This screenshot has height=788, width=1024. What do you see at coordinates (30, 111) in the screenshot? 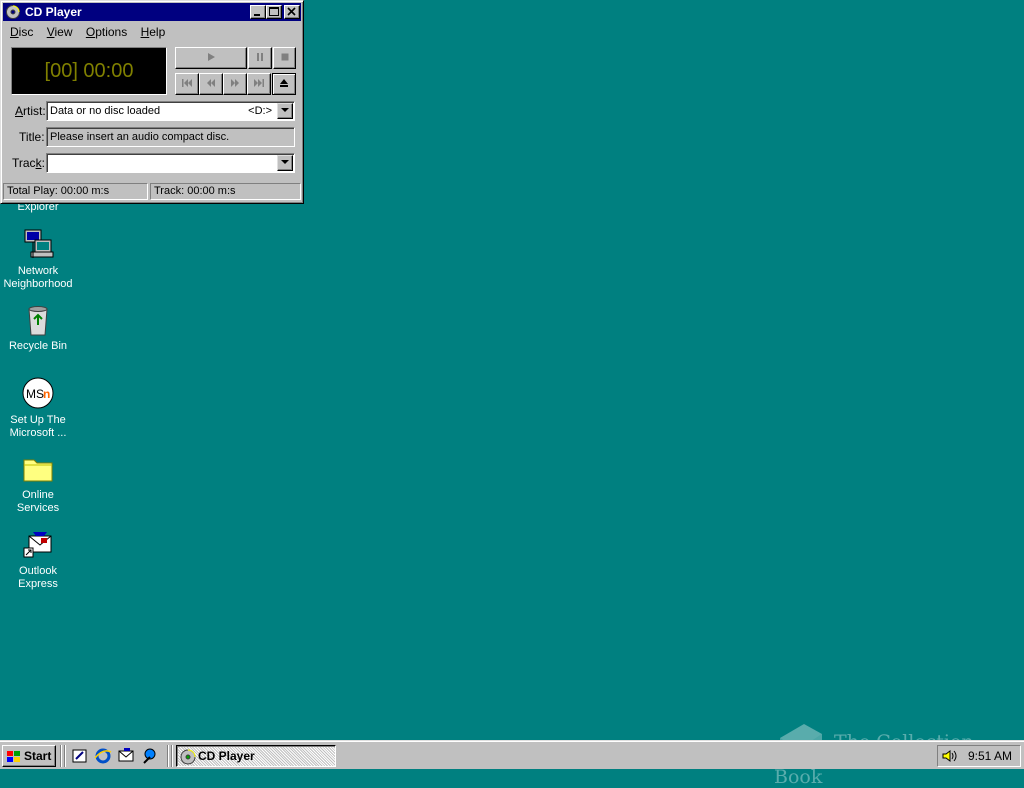
I see `artist-label: Artist:` at bounding box center [30, 111].